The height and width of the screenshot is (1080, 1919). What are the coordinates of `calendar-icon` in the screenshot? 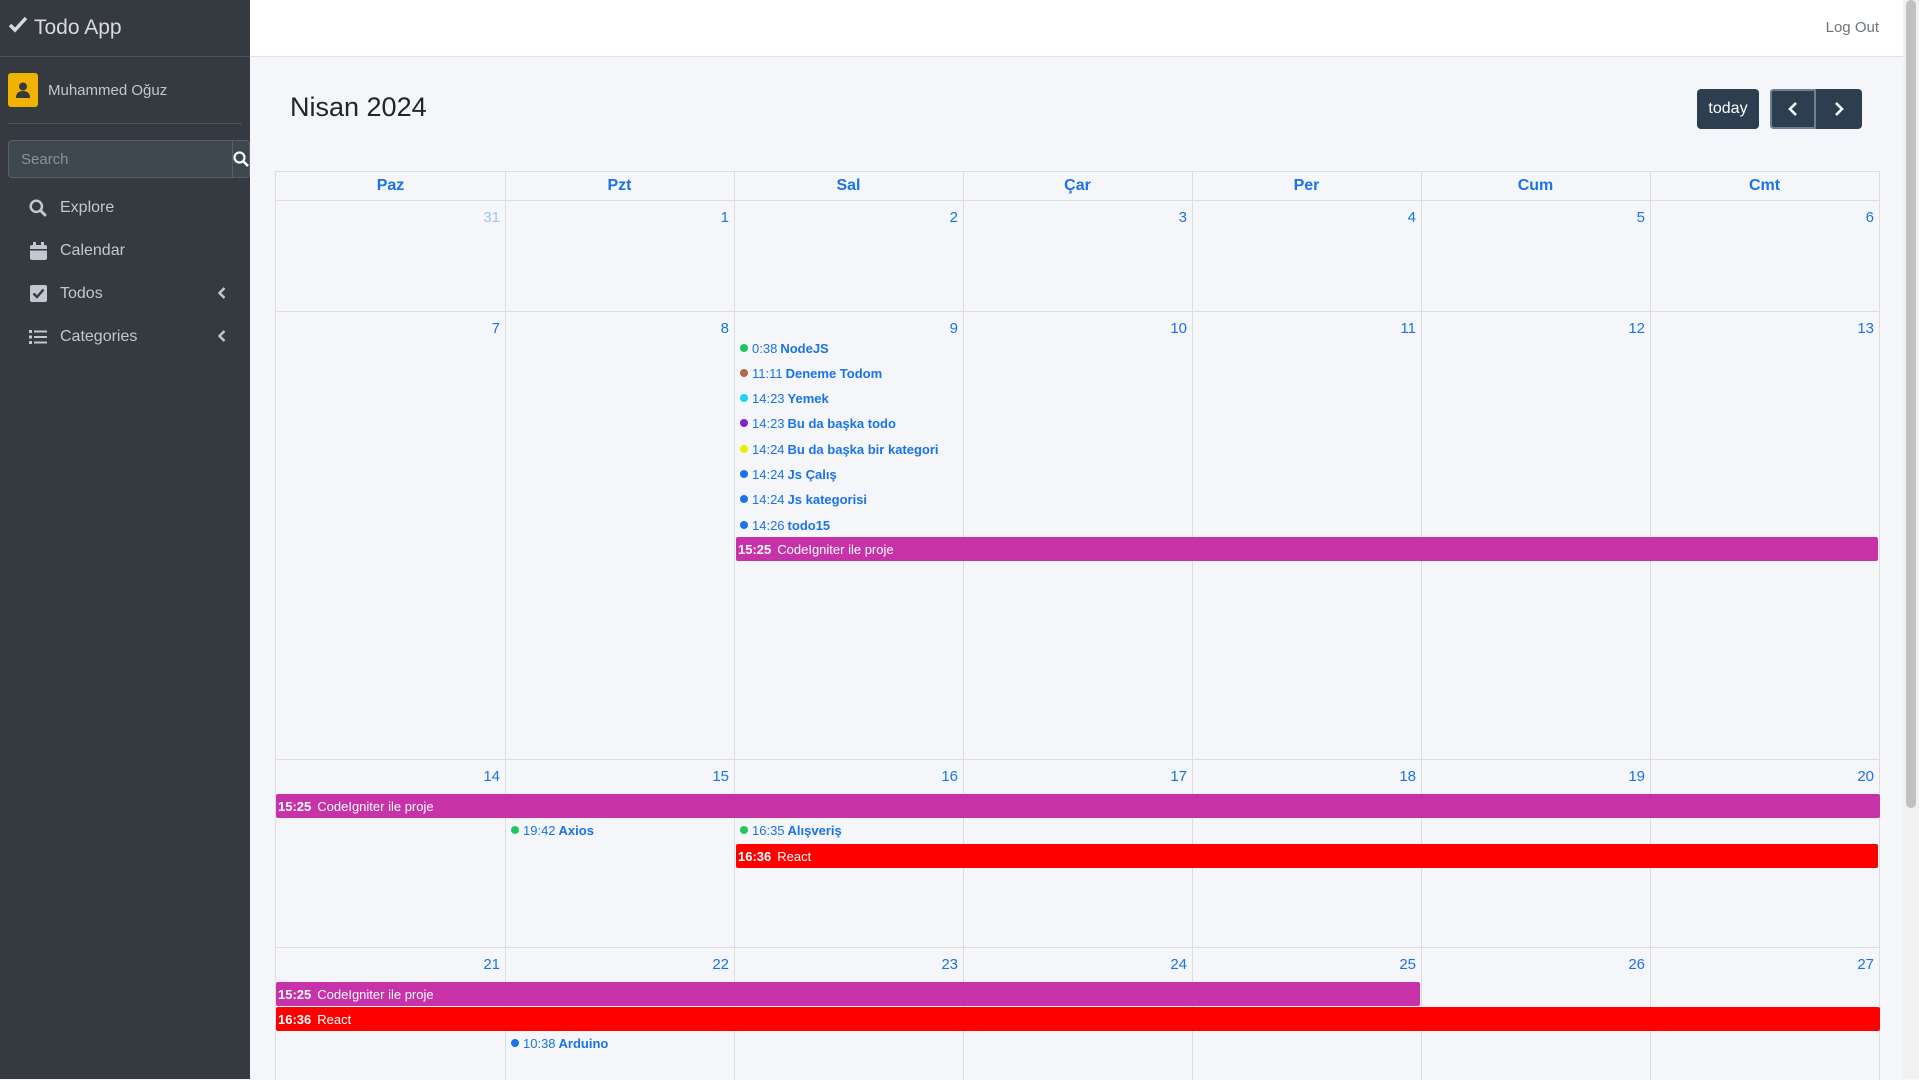 It's located at (38, 251).